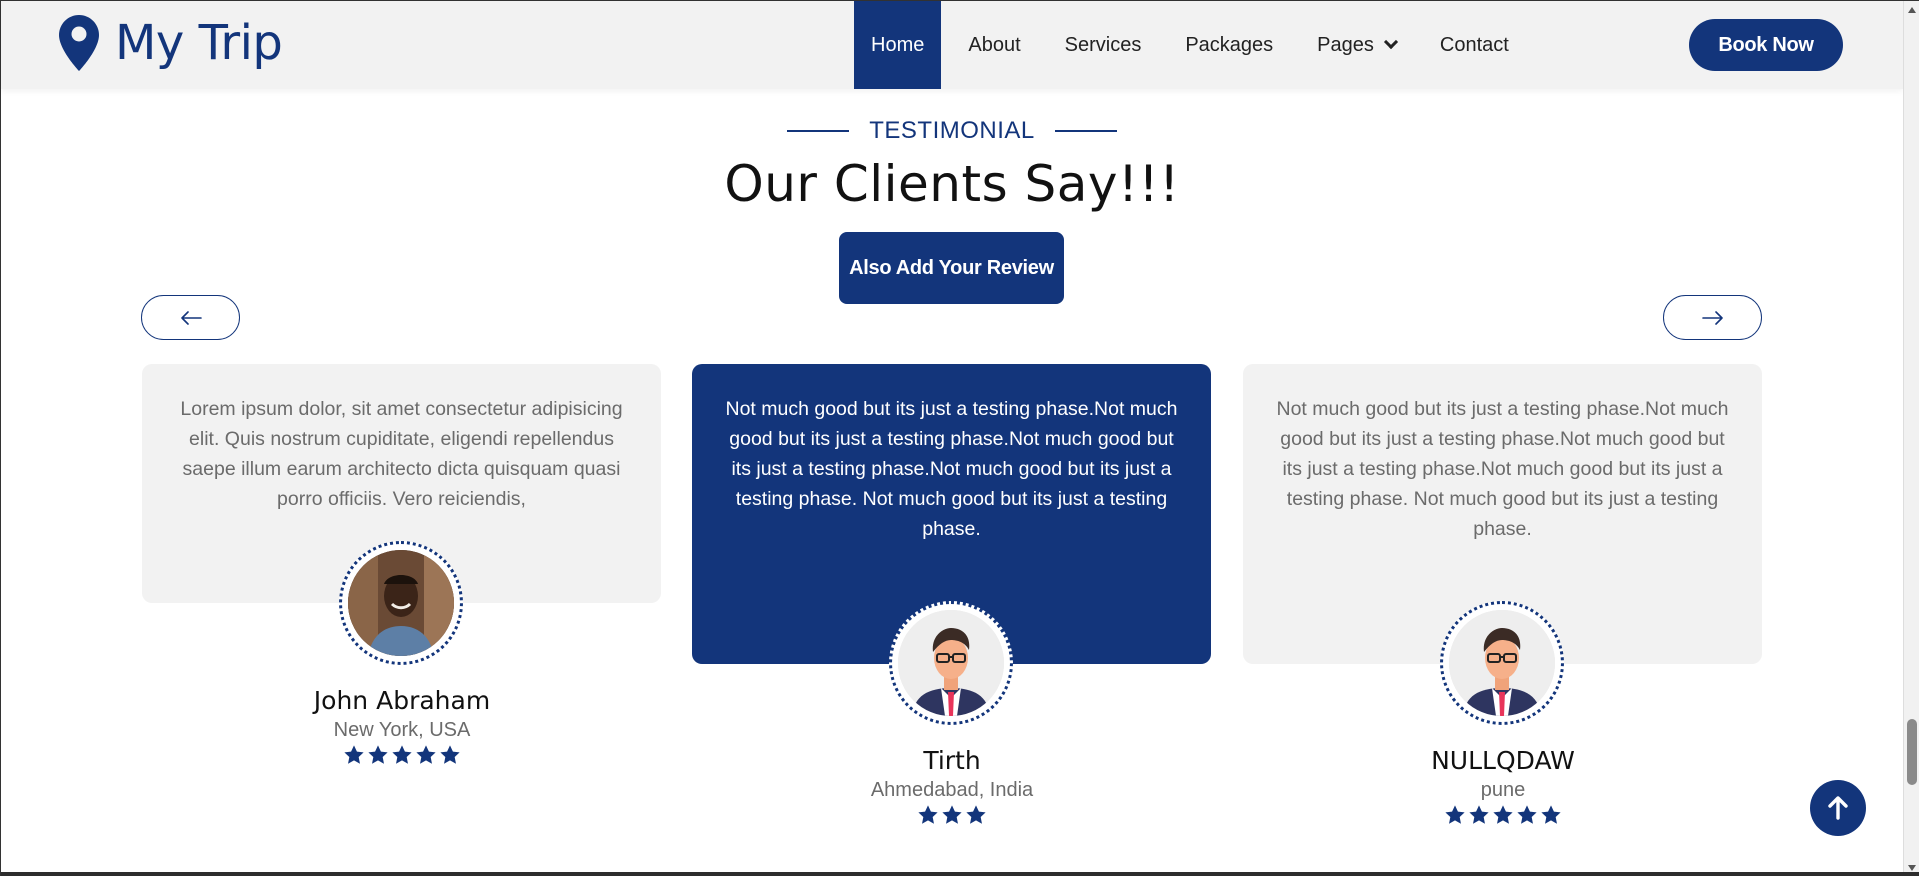 This screenshot has width=1919, height=876. What do you see at coordinates (898, 45) in the screenshot?
I see `nav-home: Home` at bounding box center [898, 45].